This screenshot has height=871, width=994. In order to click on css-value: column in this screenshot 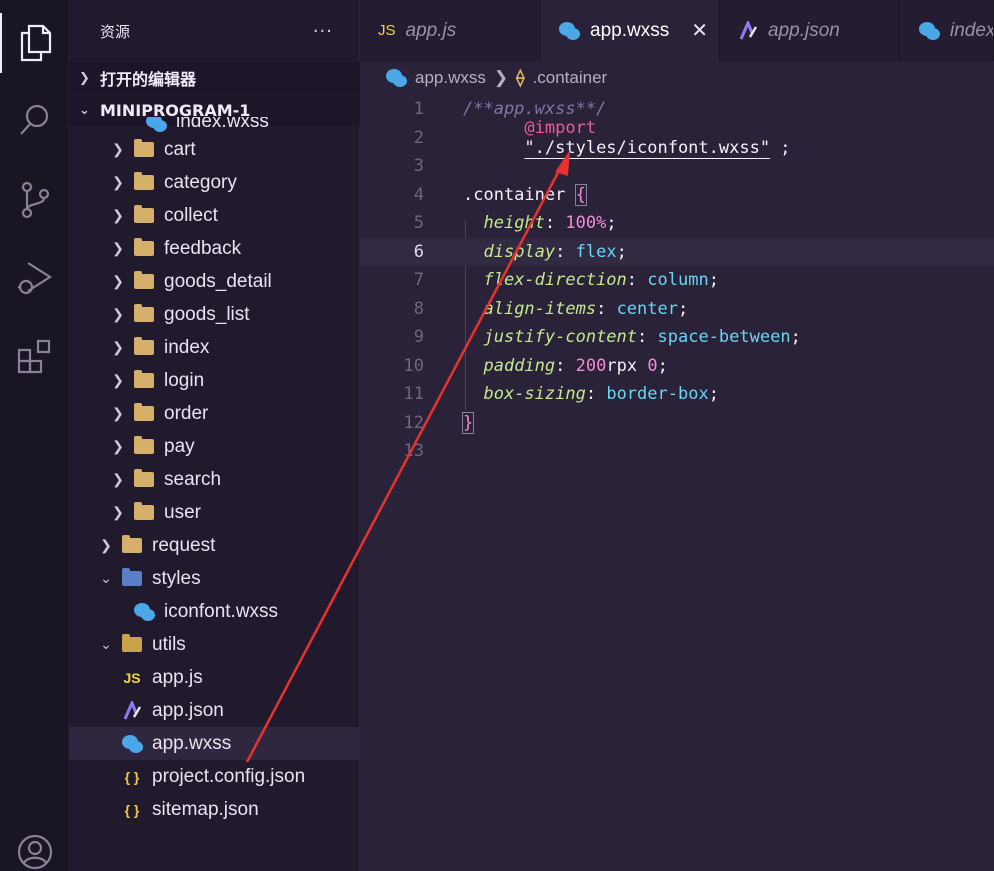, I will do `click(678, 280)`.